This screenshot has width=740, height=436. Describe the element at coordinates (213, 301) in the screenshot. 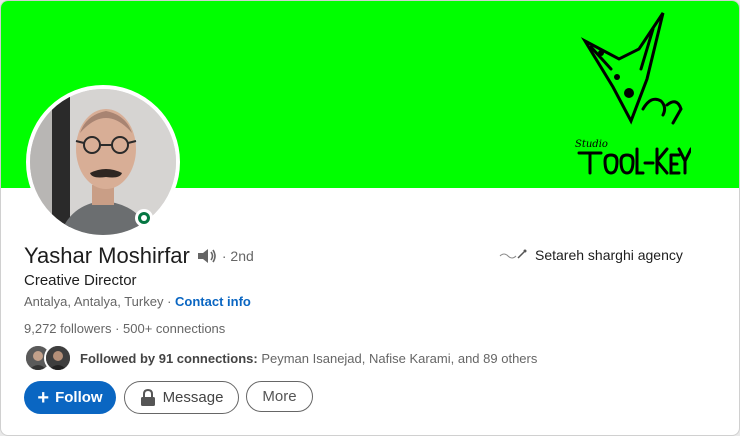

I see `contact-info-link: Contact info` at that location.